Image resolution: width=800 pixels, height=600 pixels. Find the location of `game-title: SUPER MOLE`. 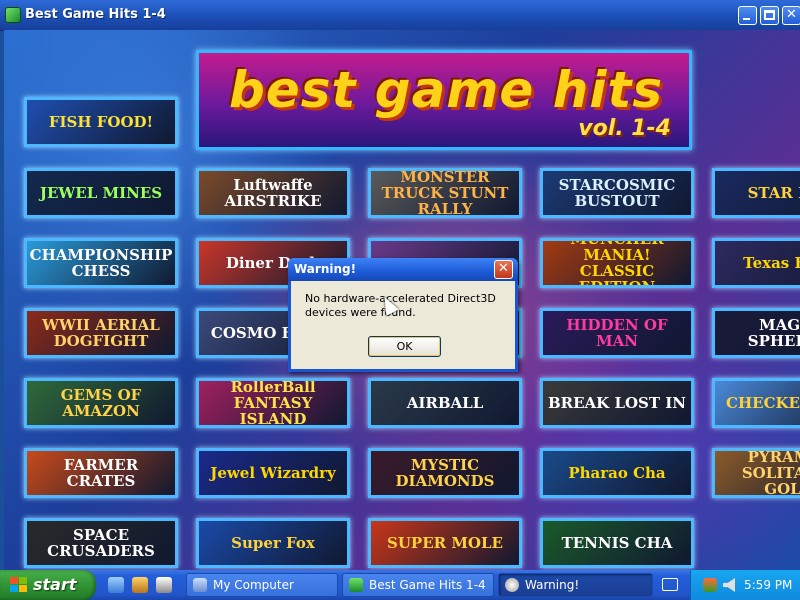

game-title: SUPER MOLE is located at coordinates (445, 543).